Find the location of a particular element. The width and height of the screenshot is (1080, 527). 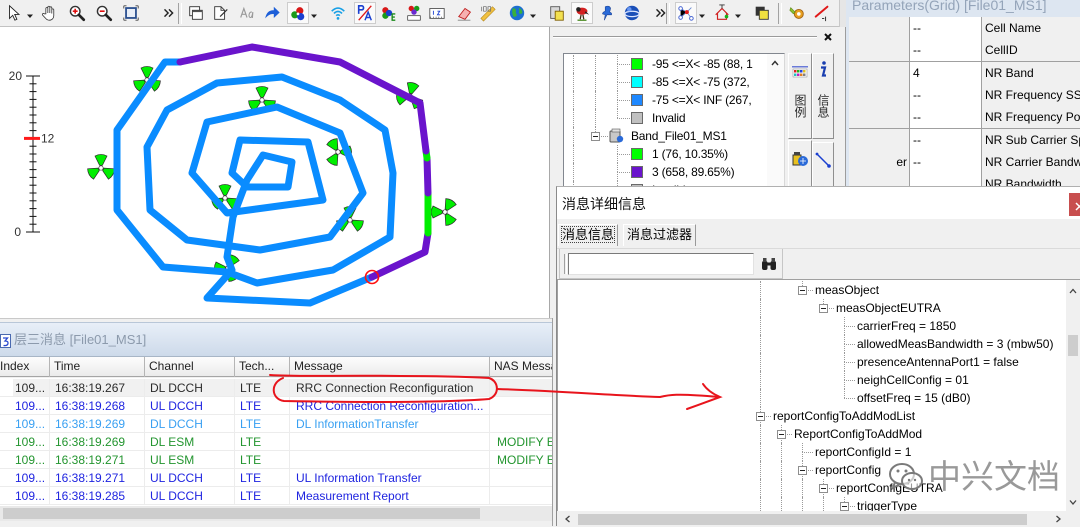

tree-node-label: reportConfigToAddModList is located at coordinates (844, 416).